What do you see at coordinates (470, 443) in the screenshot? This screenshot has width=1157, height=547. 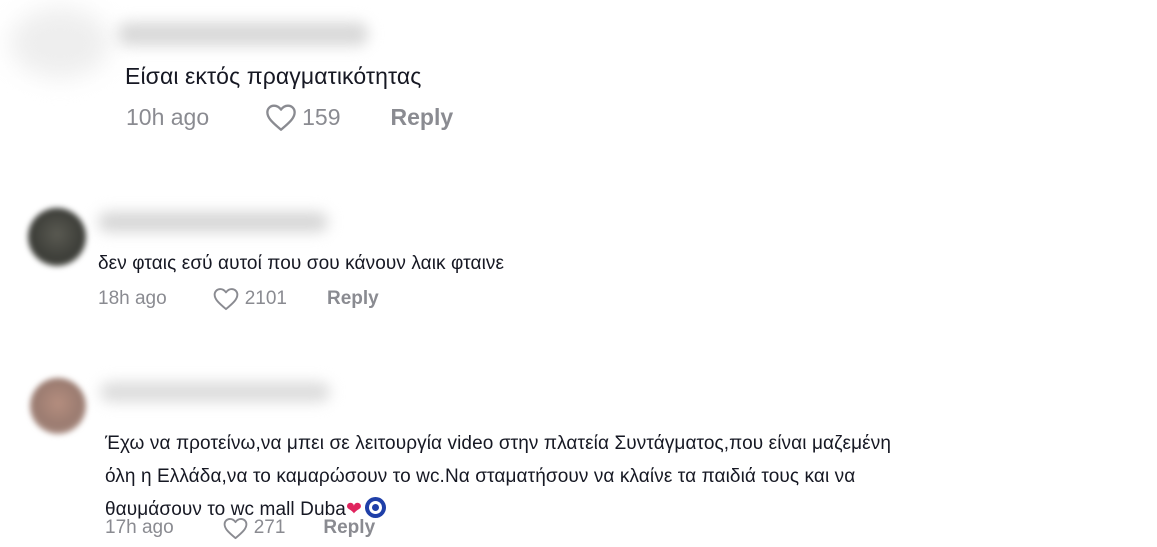 I see `comment-text-segment: video` at bounding box center [470, 443].